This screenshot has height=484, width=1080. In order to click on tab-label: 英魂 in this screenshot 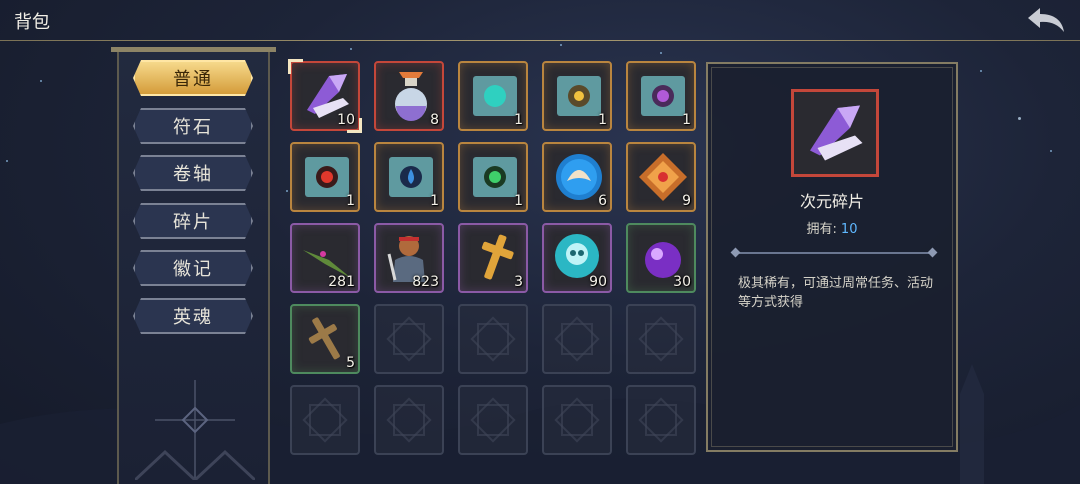, I will do `click(193, 317)`.